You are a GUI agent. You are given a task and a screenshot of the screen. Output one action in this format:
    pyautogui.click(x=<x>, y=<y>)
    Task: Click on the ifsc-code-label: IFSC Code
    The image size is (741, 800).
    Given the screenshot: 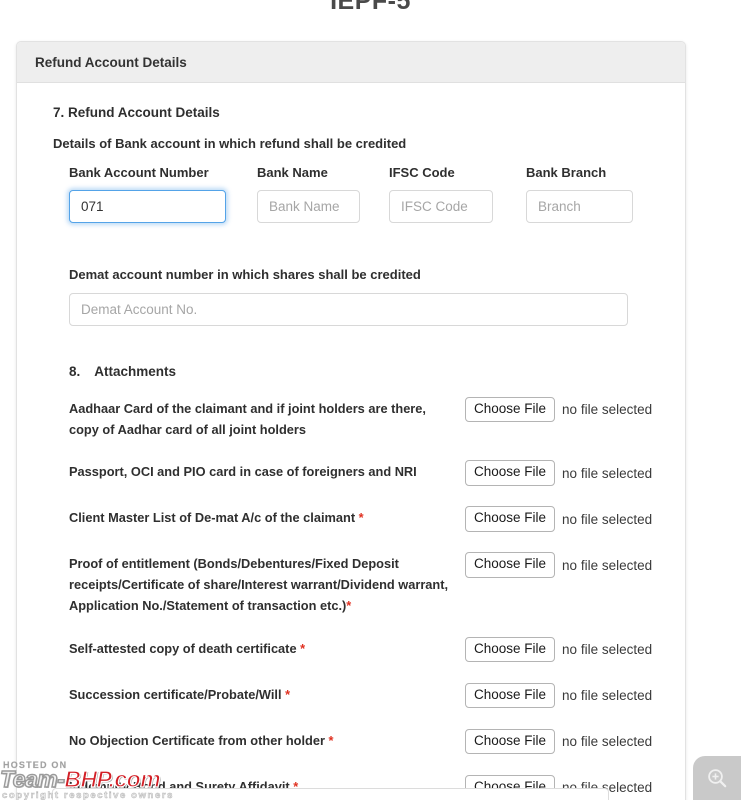 What is the action you would take?
    pyautogui.click(x=422, y=172)
    